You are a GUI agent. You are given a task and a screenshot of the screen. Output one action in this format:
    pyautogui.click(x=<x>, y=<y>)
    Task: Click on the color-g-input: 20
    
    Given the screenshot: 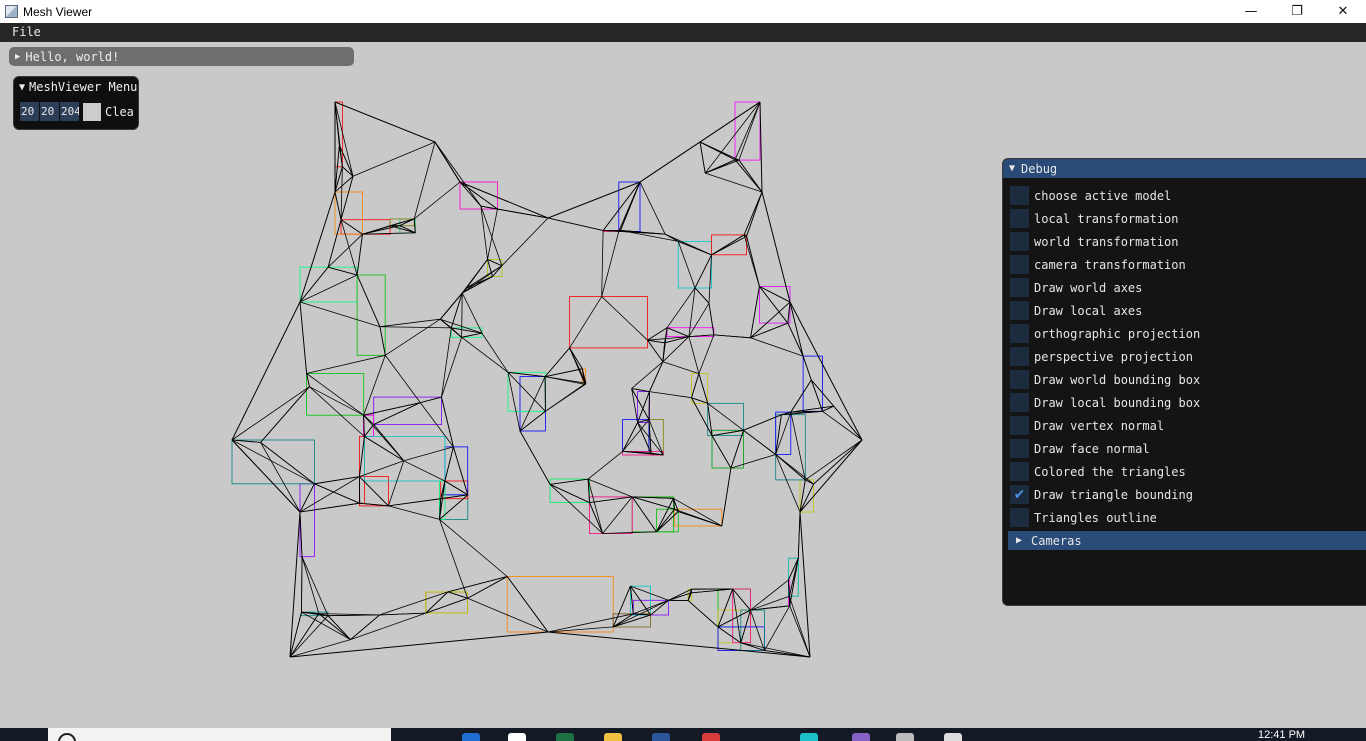 What is the action you would take?
    pyautogui.click(x=49, y=111)
    